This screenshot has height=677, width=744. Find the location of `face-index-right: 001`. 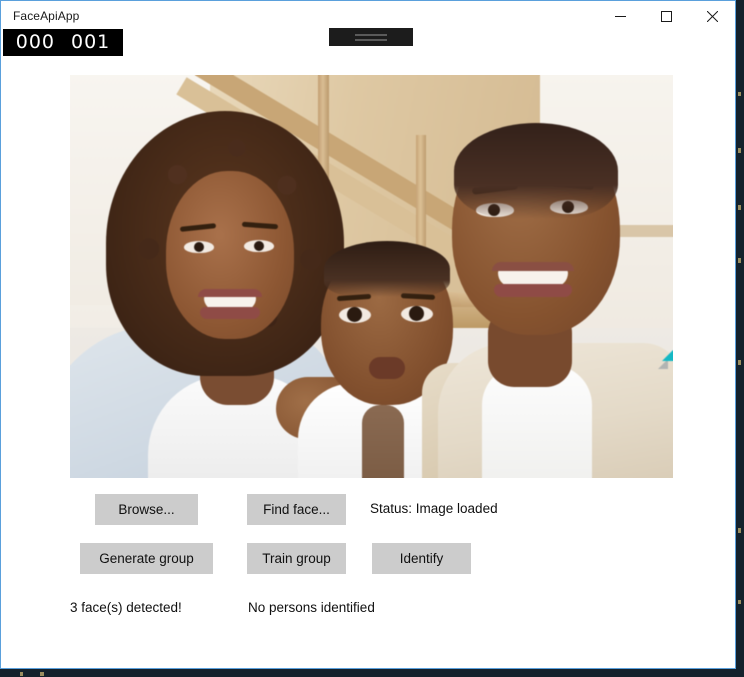

face-index-right: 001 is located at coordinates (91, 42).